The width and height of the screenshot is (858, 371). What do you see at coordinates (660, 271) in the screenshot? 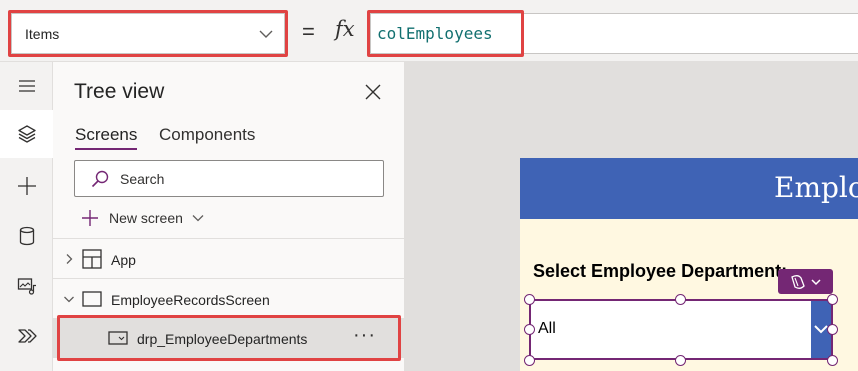
I see `department-label: Select Employee Department:` at bounding box center [660, 271].